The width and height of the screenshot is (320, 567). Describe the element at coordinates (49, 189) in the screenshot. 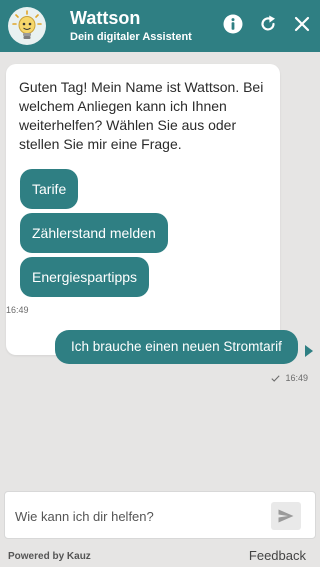

I see `quick-reply-tarife: Tarife` at that location.